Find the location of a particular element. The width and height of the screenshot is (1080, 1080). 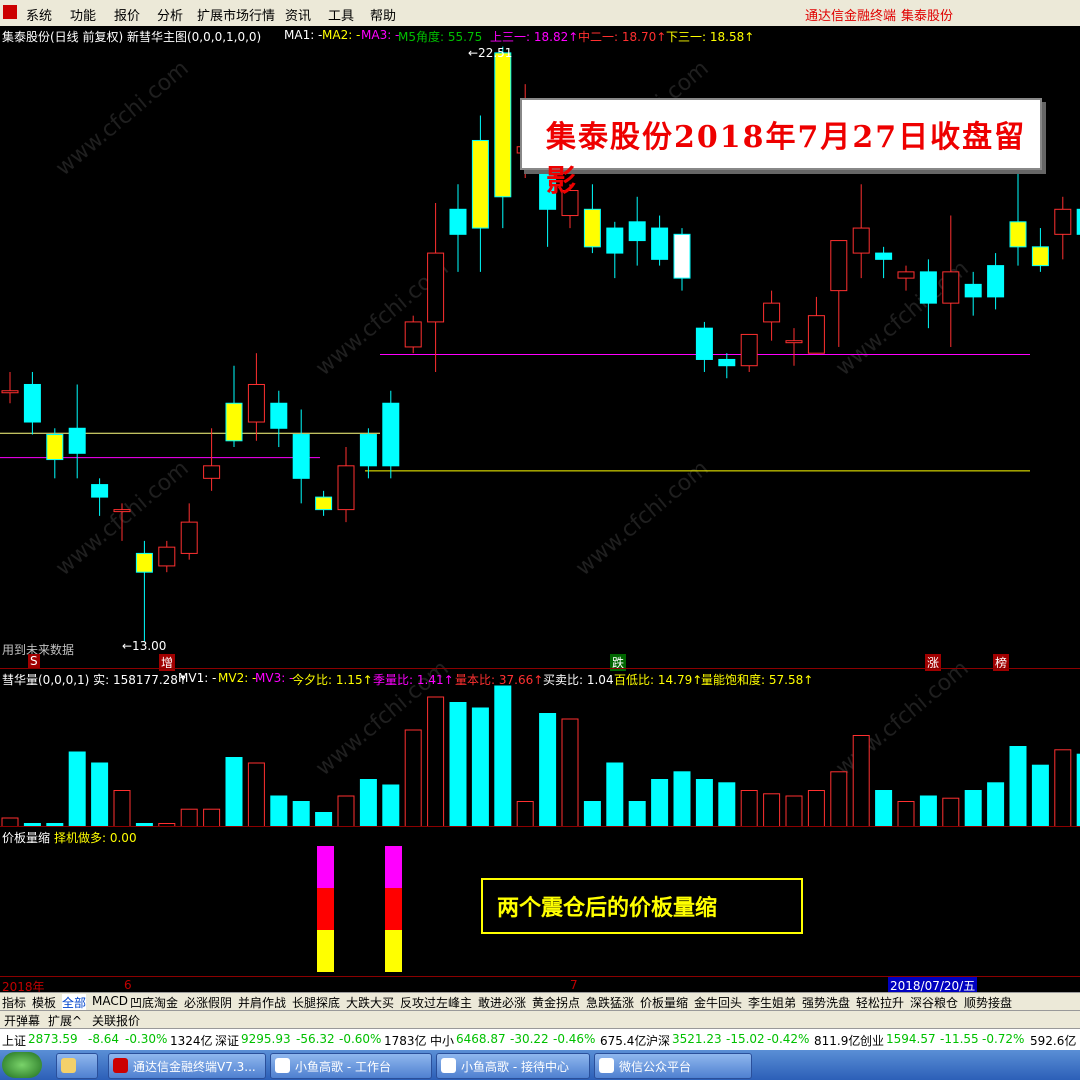

task-workbench: 小鱼高歌 - 工作台 is located at coordinates (351, 1066).